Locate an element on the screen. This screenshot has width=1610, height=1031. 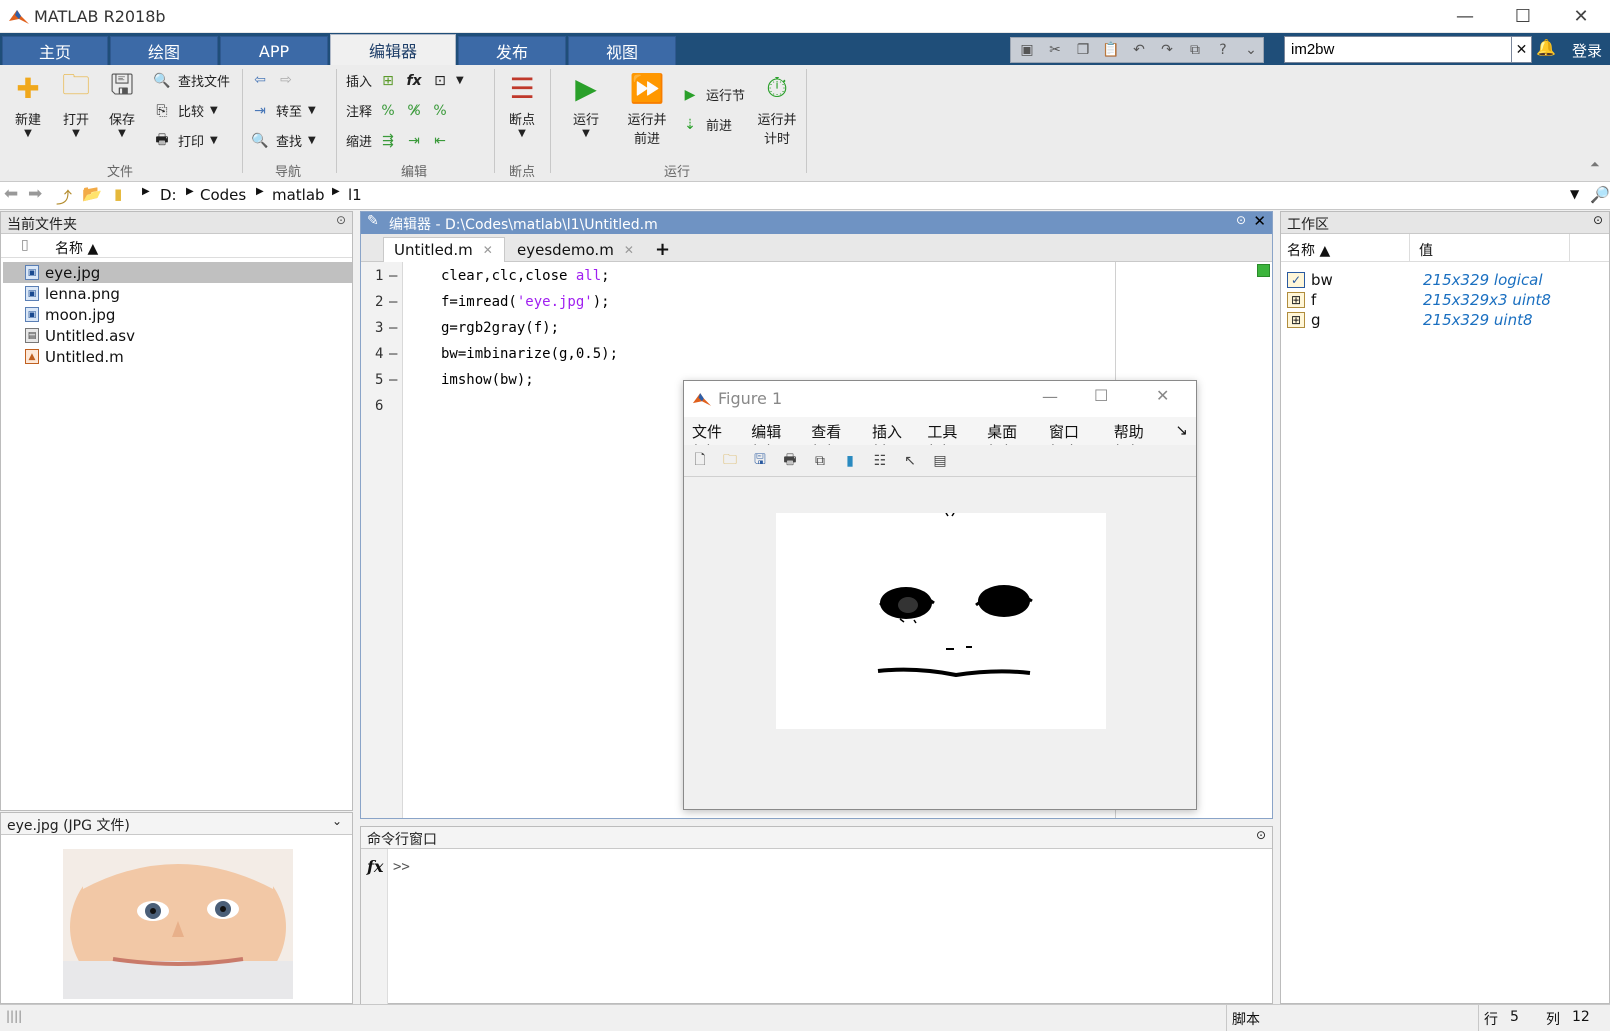
save-icon: ▣ is located at coordinates (1027, 50).